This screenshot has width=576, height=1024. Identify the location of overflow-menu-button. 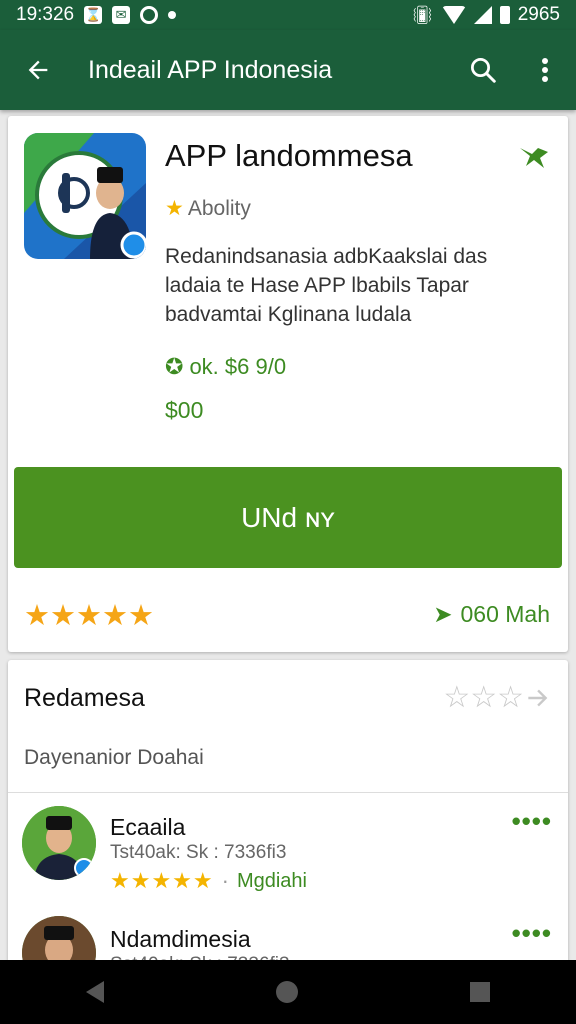
(545, 70).